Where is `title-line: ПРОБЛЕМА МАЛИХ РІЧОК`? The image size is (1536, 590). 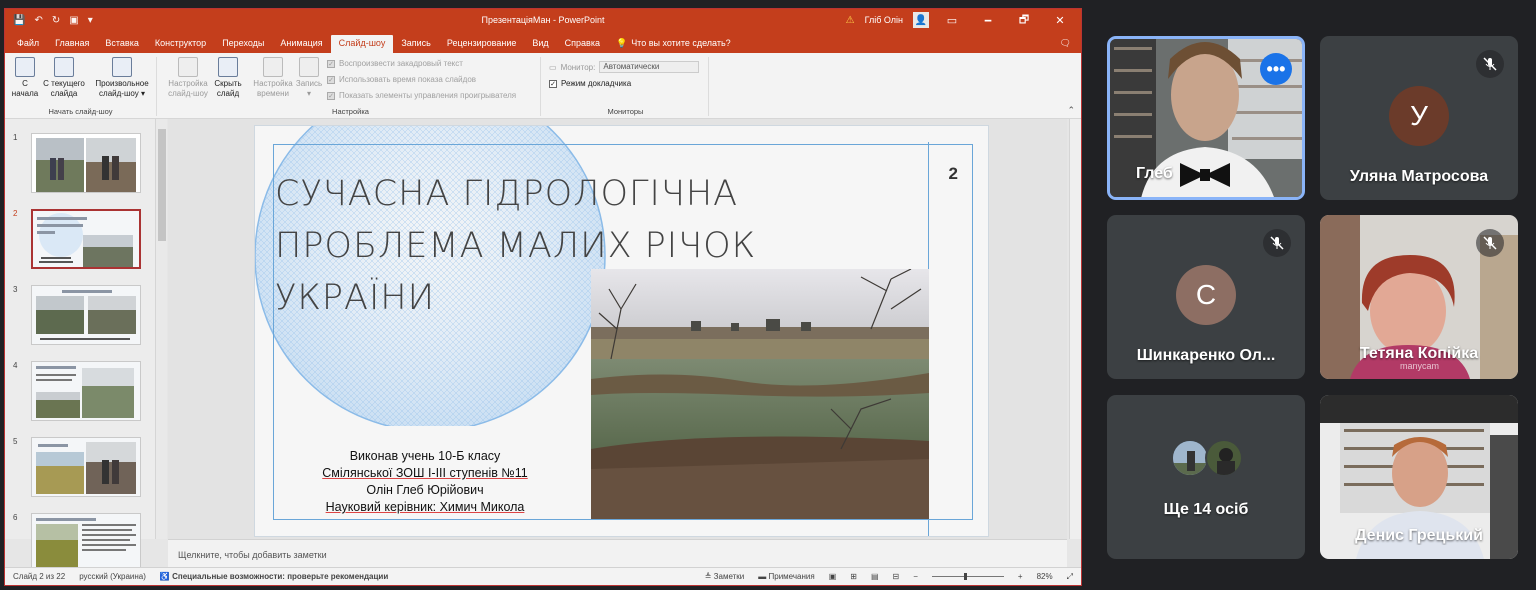
title-line: ПРОБЛЕМА МАЛИХ РІЧОК is located at coordinates (516, 246).